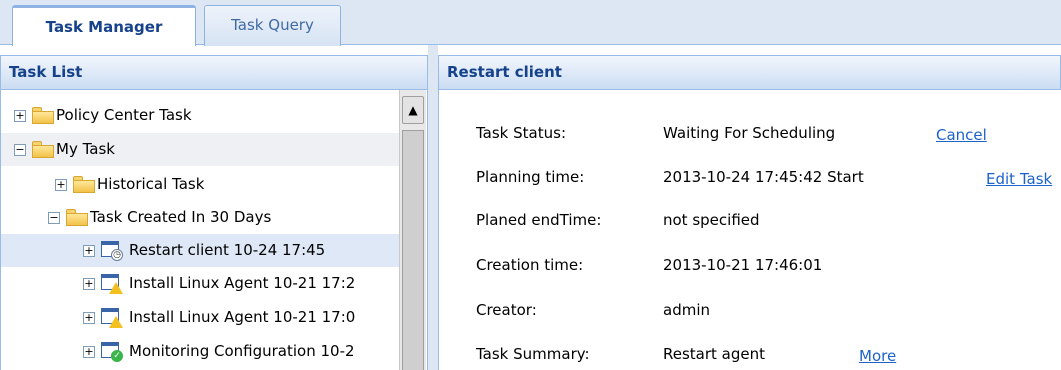  I want to click on task-status-label: Task Status:, so click(521, 133).